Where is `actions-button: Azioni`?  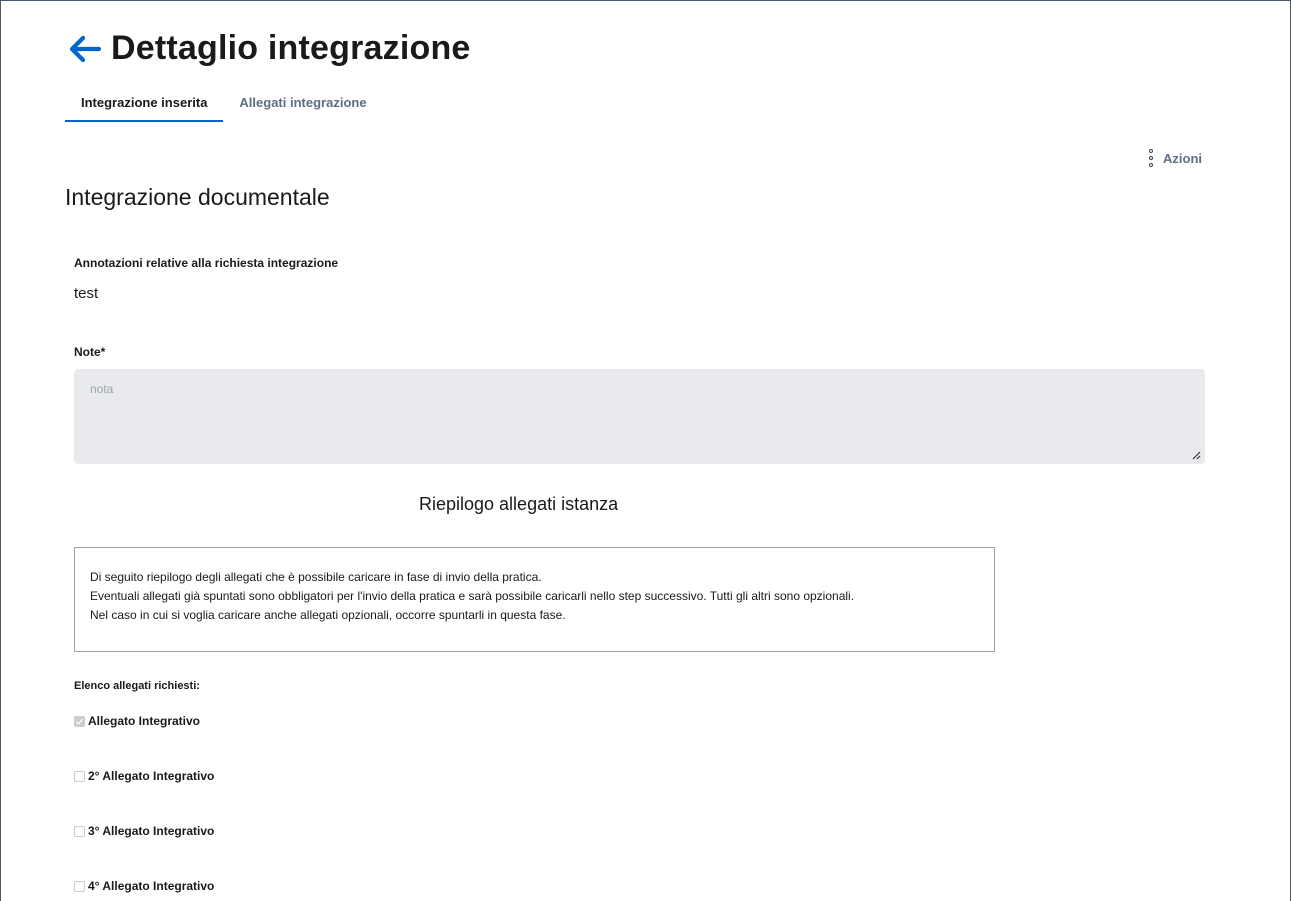
actions-button: Azioni is located at coordinates (1175, 158).